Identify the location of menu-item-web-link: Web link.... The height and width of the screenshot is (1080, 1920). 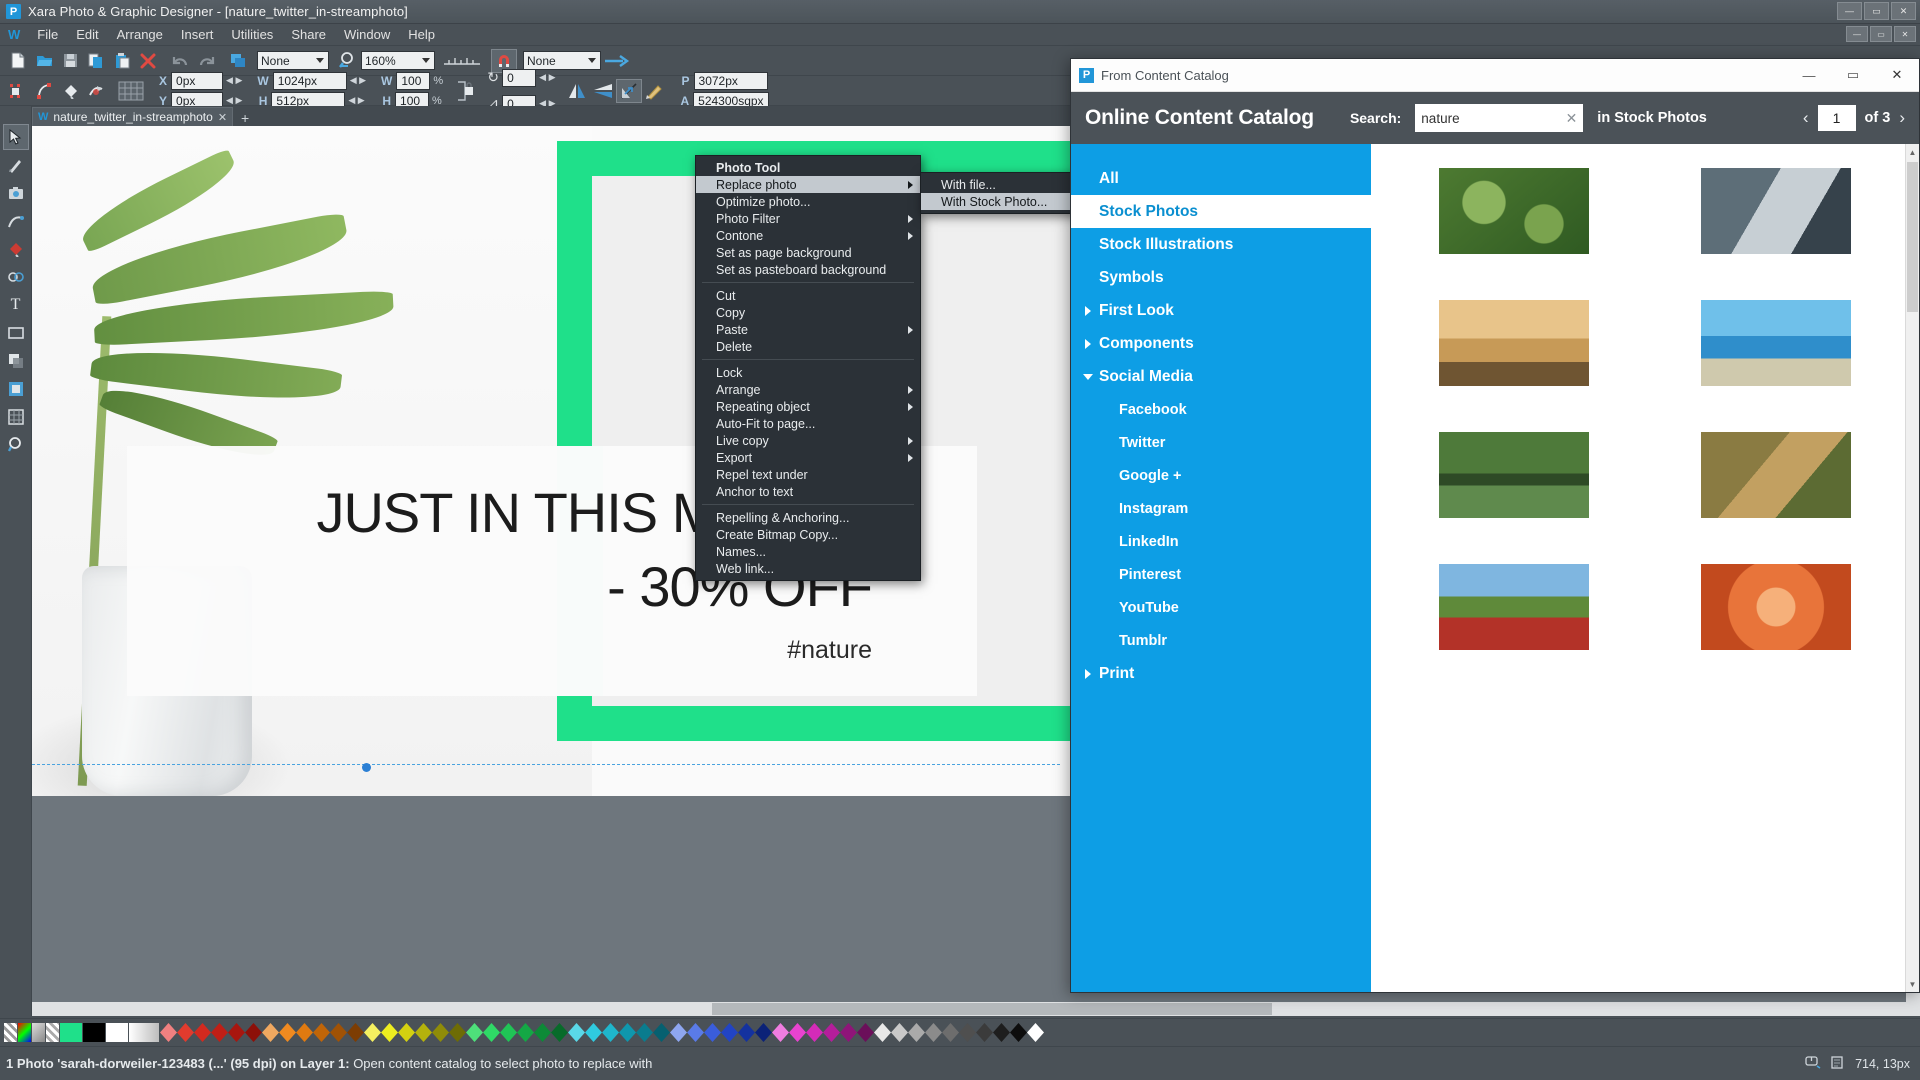
(808, 568).